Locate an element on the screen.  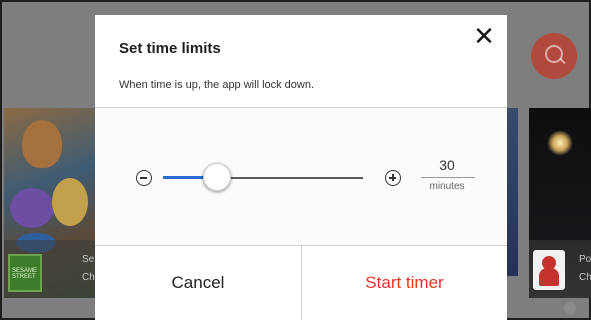
card-title: Po is located at coordinates (585, 259).